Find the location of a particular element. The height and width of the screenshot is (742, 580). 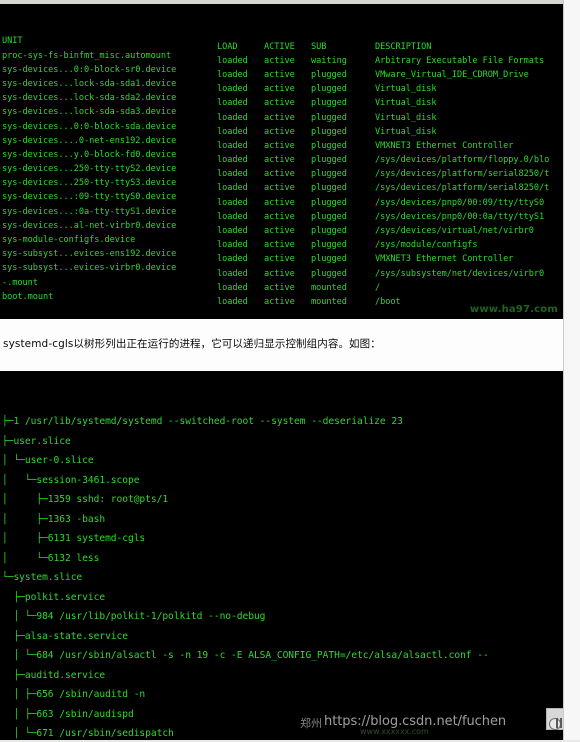

cell-description: /sys/subsystem/net/devices/virbr0 is located at coordinates (460, 273).